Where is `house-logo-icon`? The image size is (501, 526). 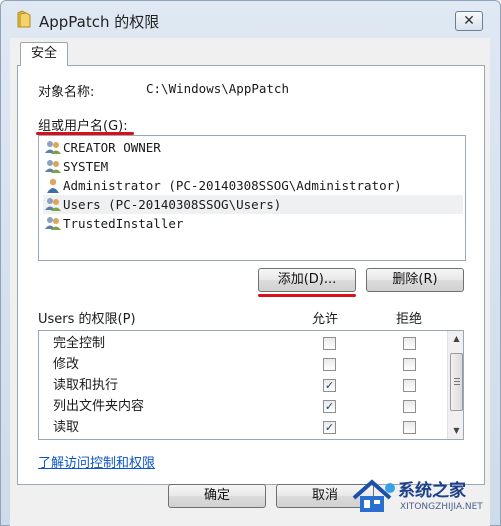
house-logo-icon is located at coordinates (373, 495).